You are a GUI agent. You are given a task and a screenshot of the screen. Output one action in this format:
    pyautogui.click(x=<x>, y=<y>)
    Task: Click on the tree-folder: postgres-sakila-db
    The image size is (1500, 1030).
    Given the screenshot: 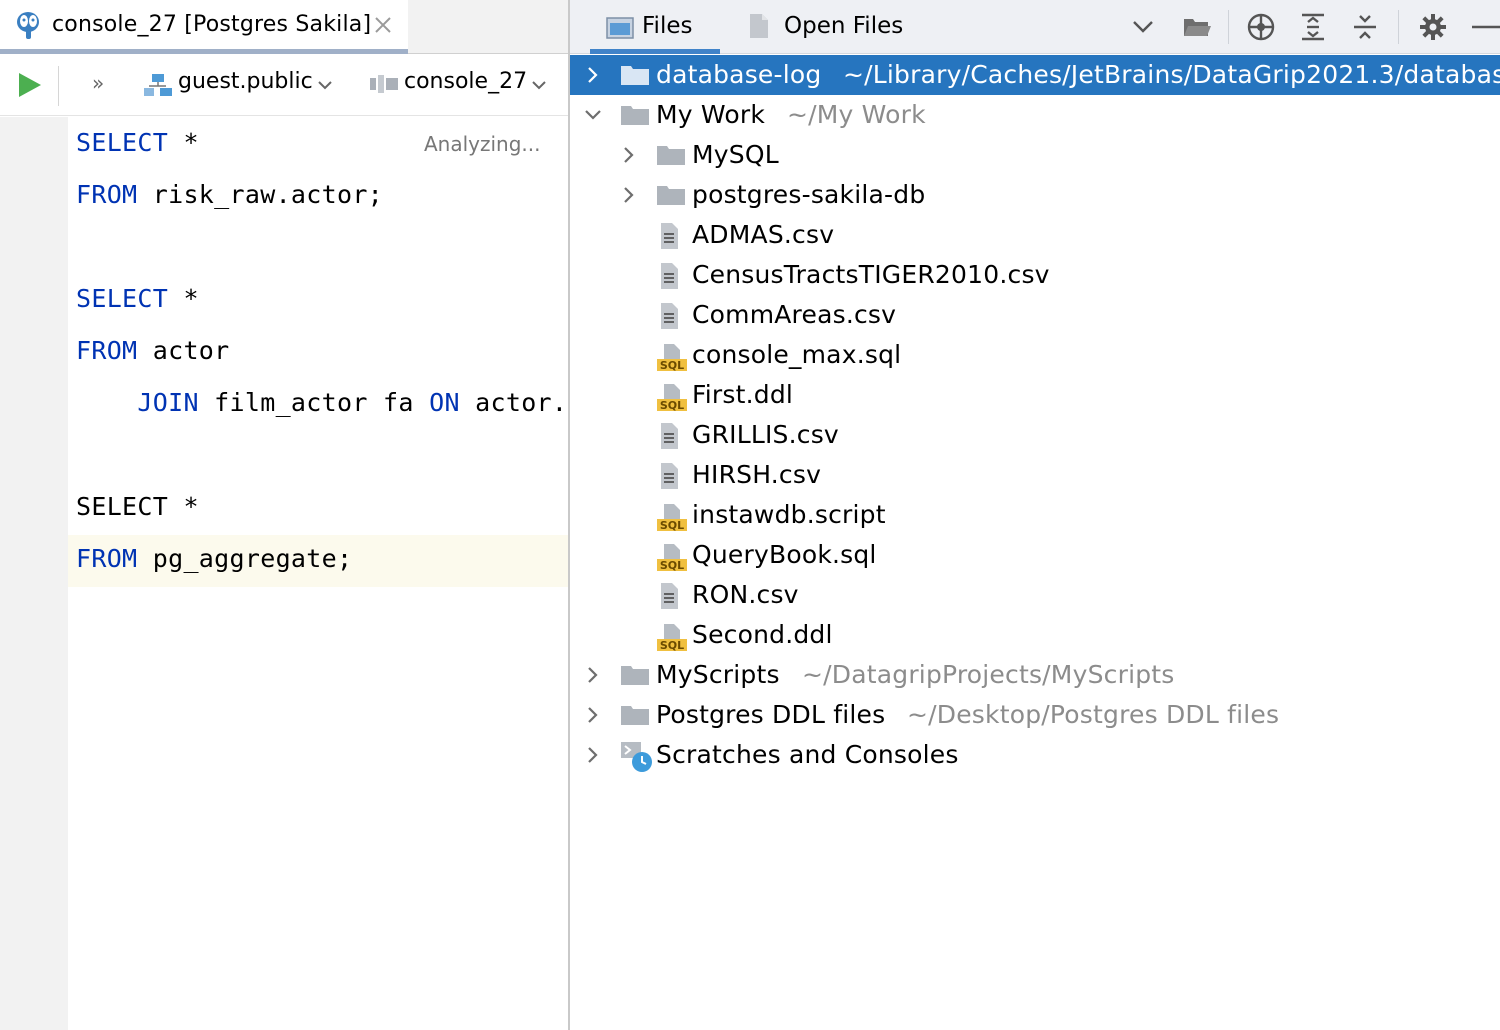 What is the action you would take?
    pyautogui.click(x=1035, y=195)
    